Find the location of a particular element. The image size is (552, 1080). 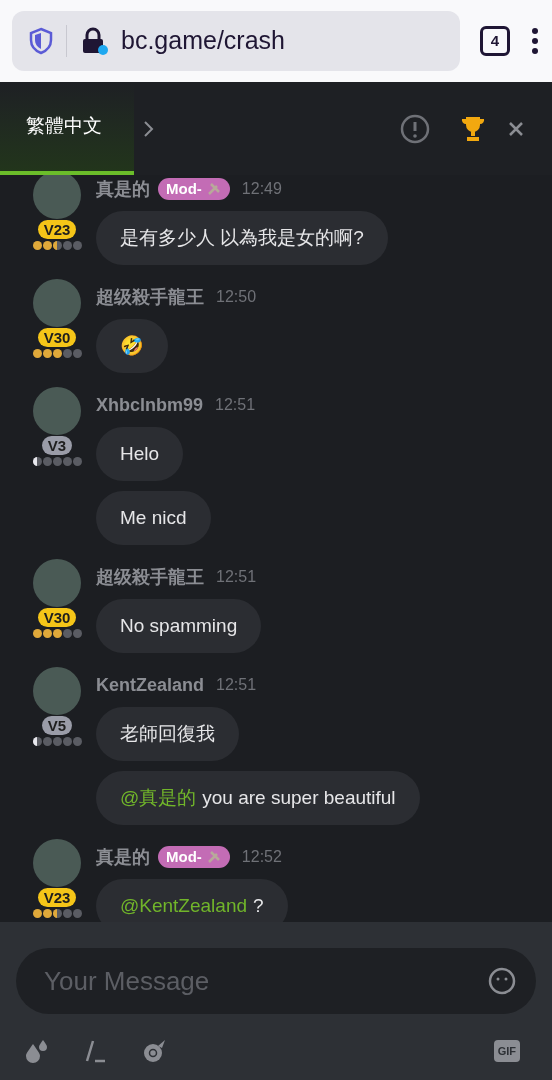

chevron-right-icon is located at coordinates (149, 128).